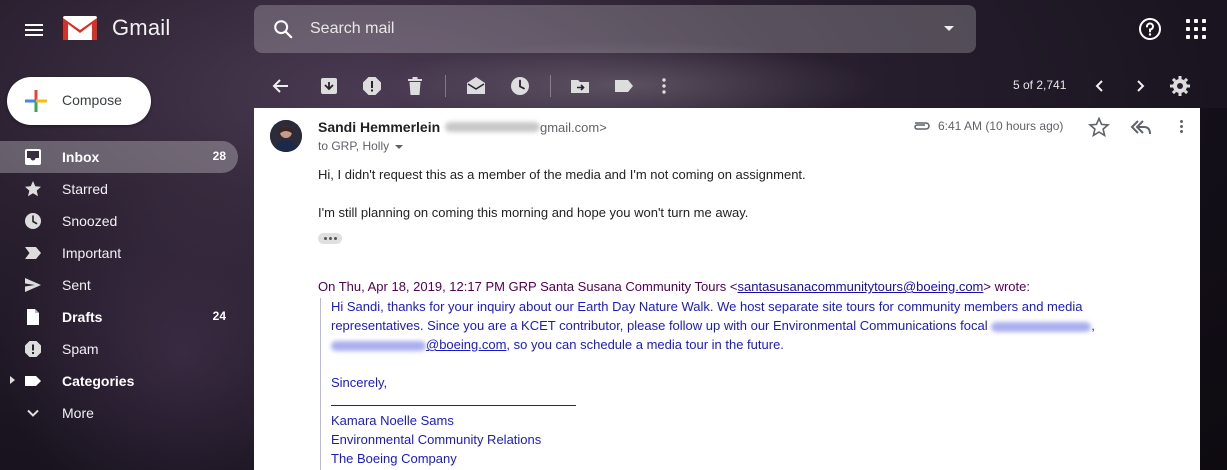 Image resolution: width=1227 pixels, height=470 pixels. I want to click on sidebar-item-inbox: Inbox 28, so click(119, 157).